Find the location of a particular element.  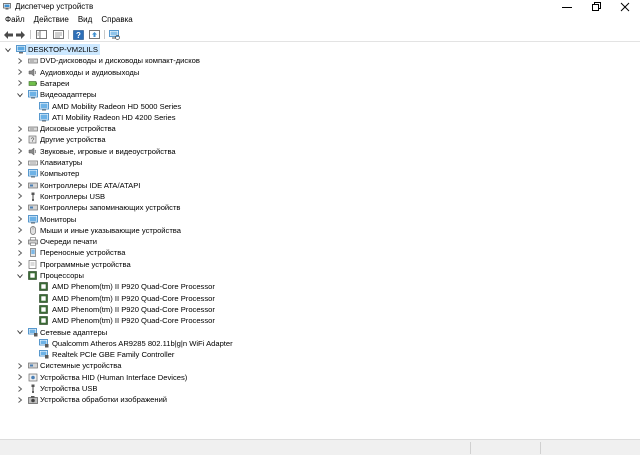

tree-device: AMD Mobility Radeon HD 5000 Series is located at coordinates (320, 106).